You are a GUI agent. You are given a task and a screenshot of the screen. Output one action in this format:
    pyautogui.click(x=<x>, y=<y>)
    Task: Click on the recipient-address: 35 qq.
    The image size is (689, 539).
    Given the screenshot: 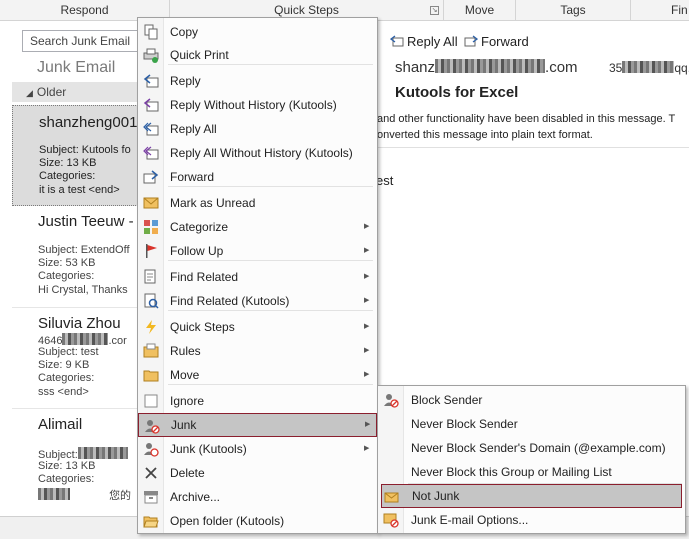 What is the action you would take?
    pyautogui.click(x=649, y=68)
    